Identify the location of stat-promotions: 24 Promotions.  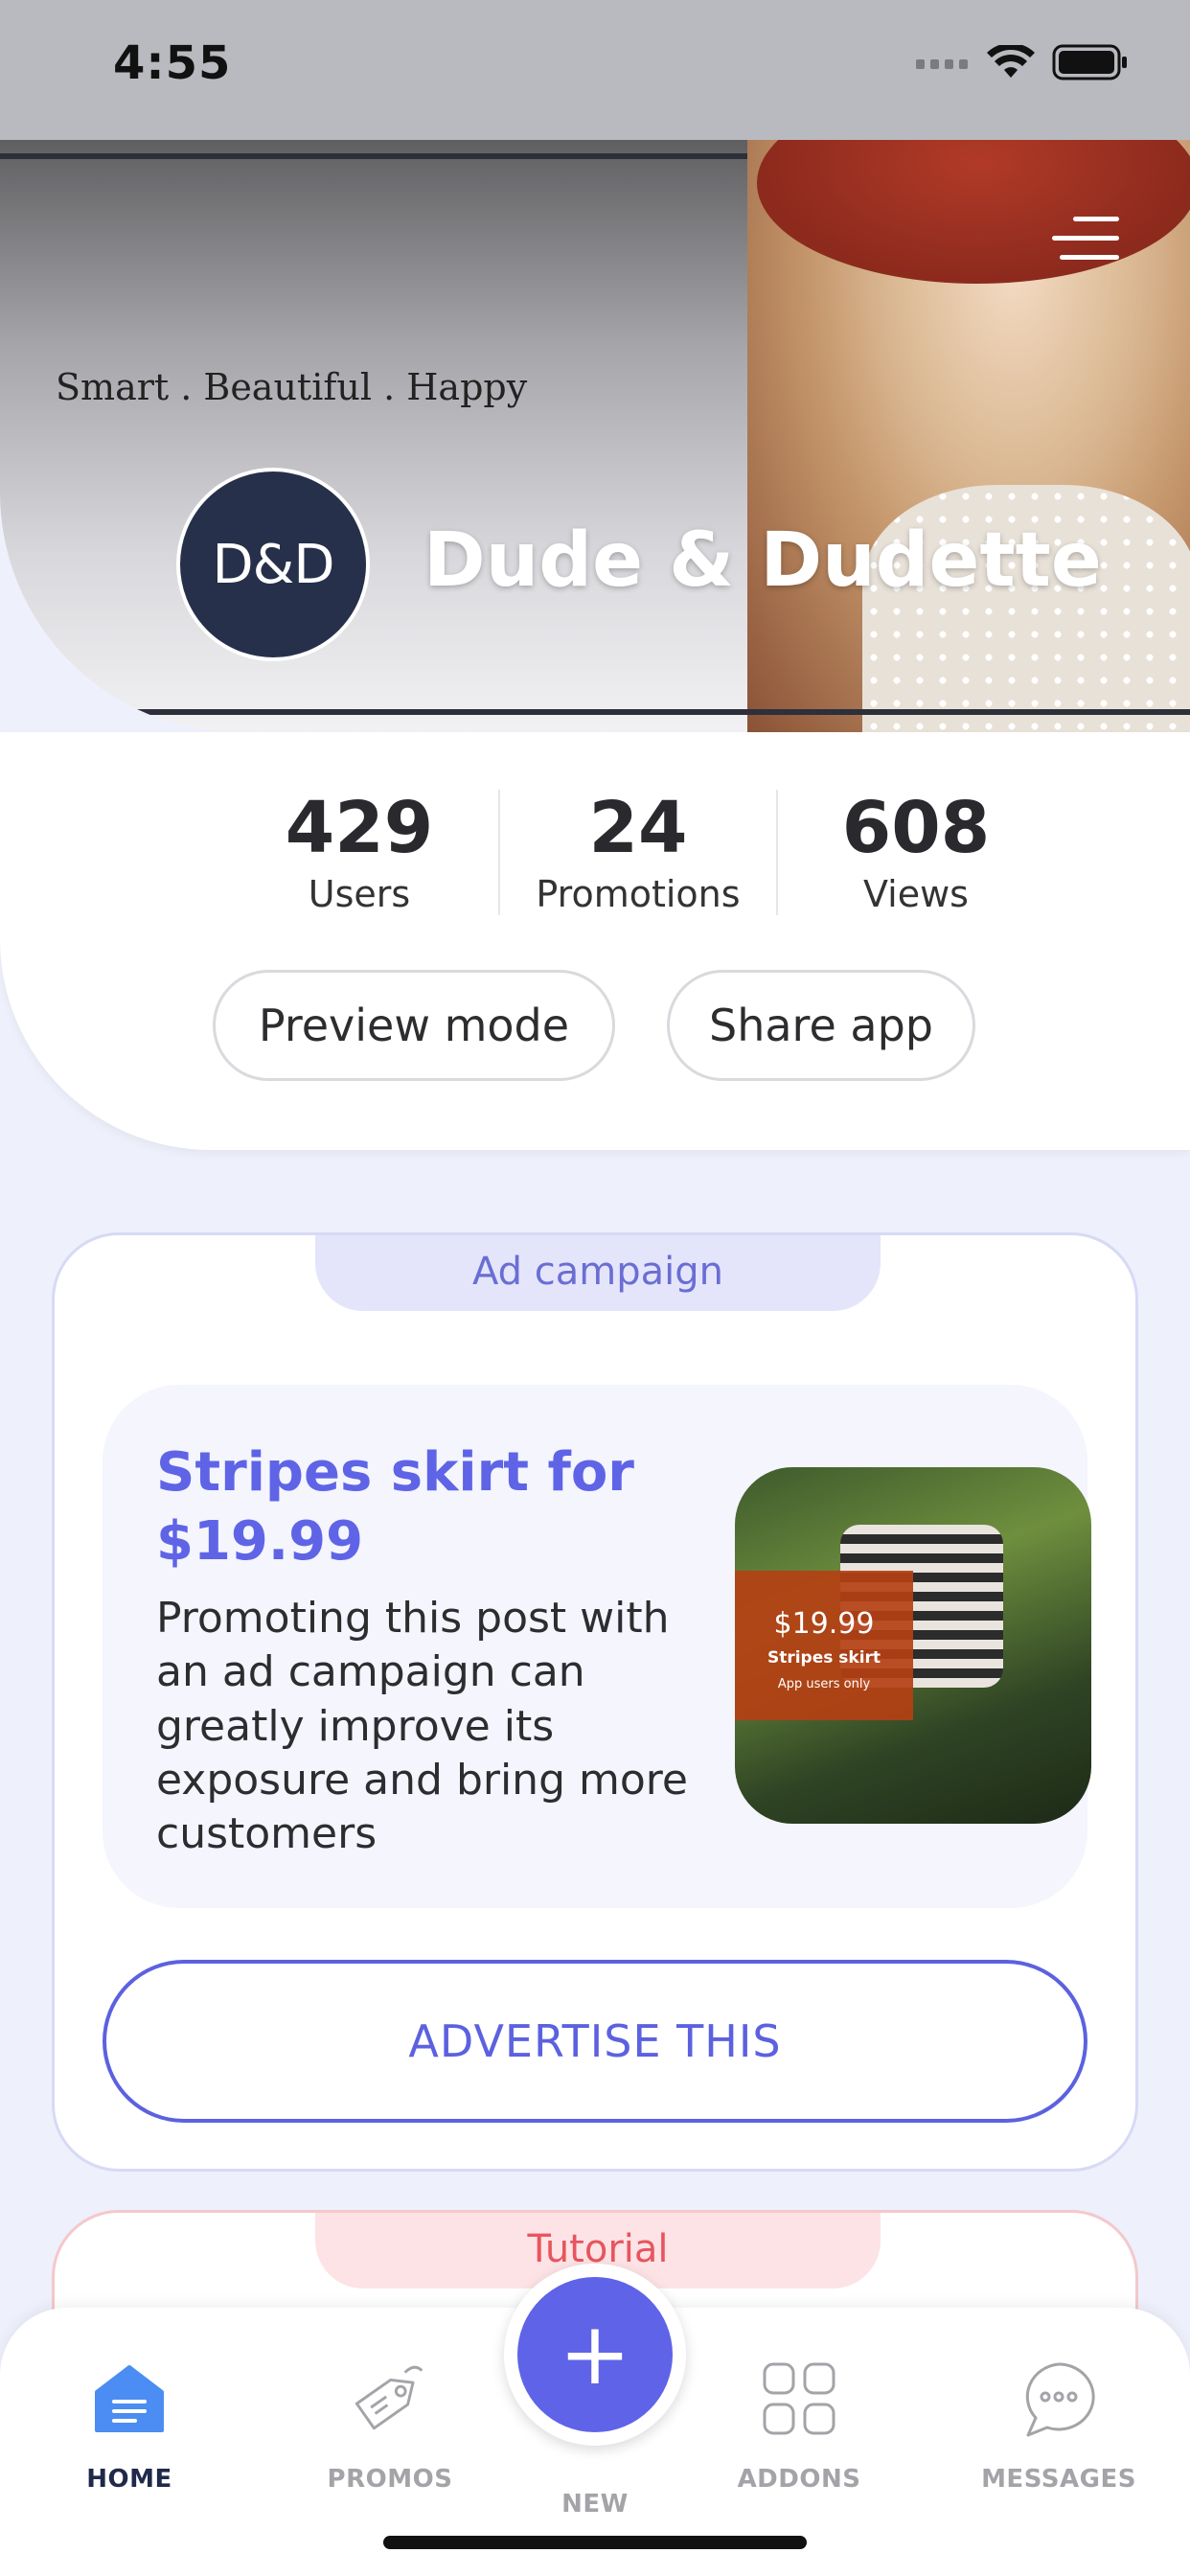
(637, 851).